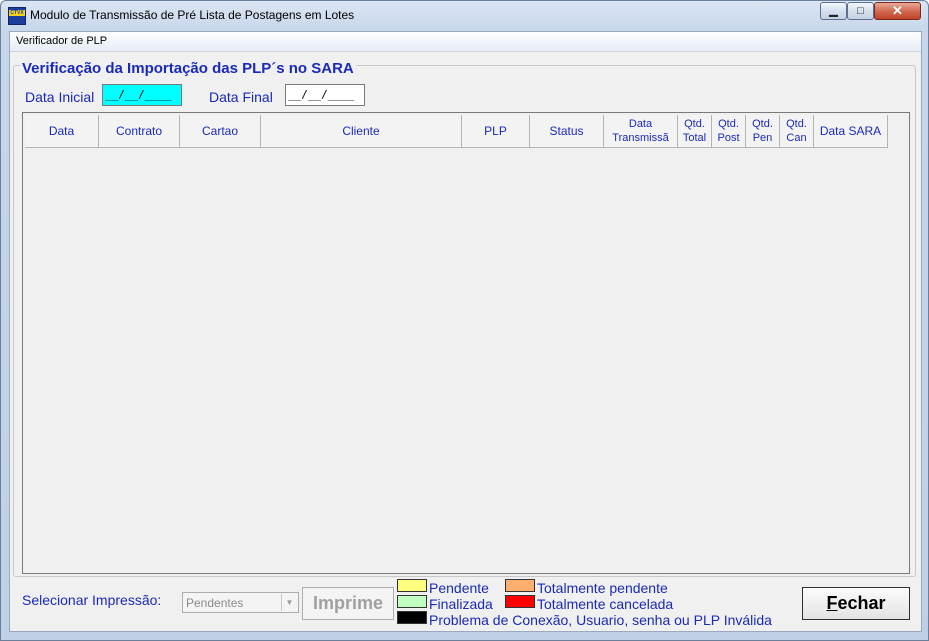  Describe the element at coordinates (832, 603) in the screenshot. I see `fechar-mnemonic: F` at that location.